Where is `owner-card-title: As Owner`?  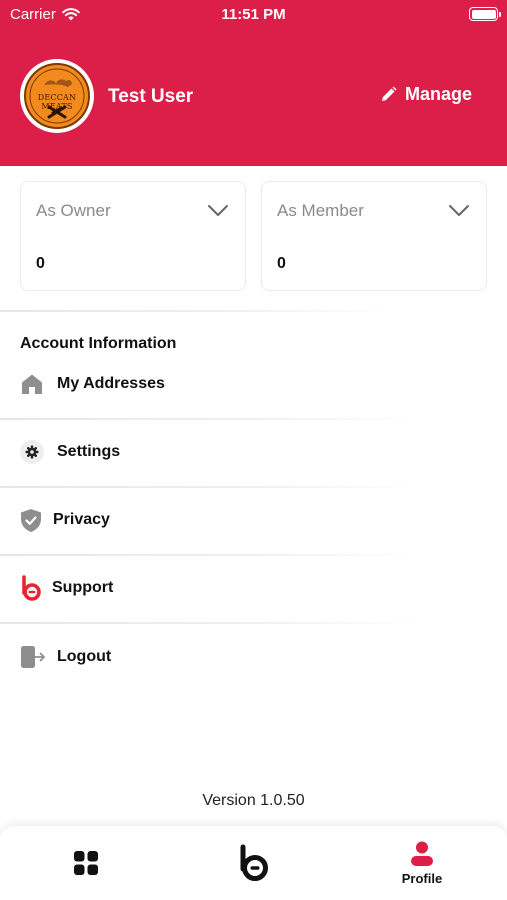 owner-card-title: As Owner is located at coordinates (73, 210).